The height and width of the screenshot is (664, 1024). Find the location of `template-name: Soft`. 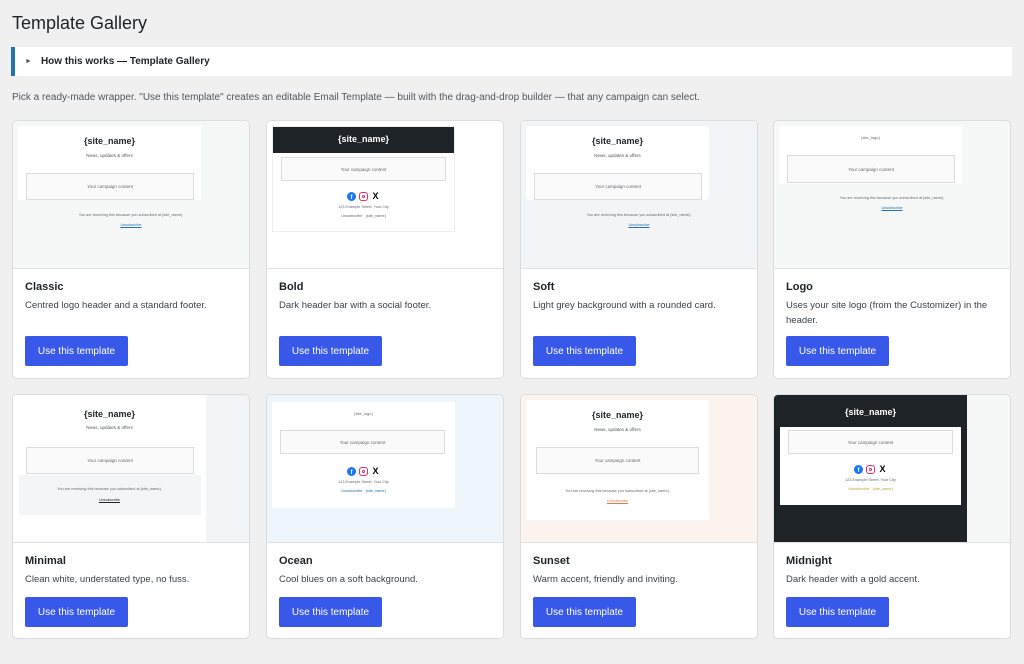

template-name: Soft is located at coordinates (544, 287).